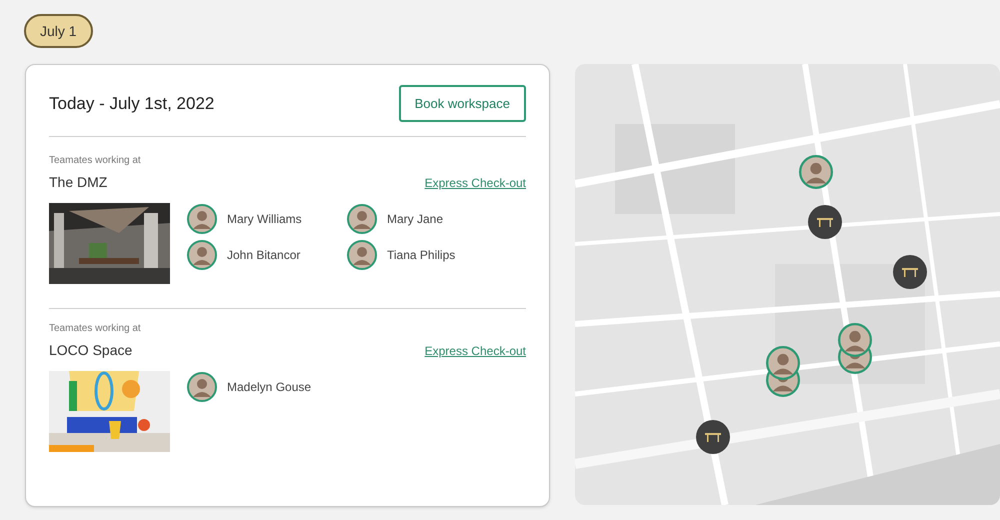 The image size is (1000, 520). I want to click on date-chip: July 1, so click(58, 31).